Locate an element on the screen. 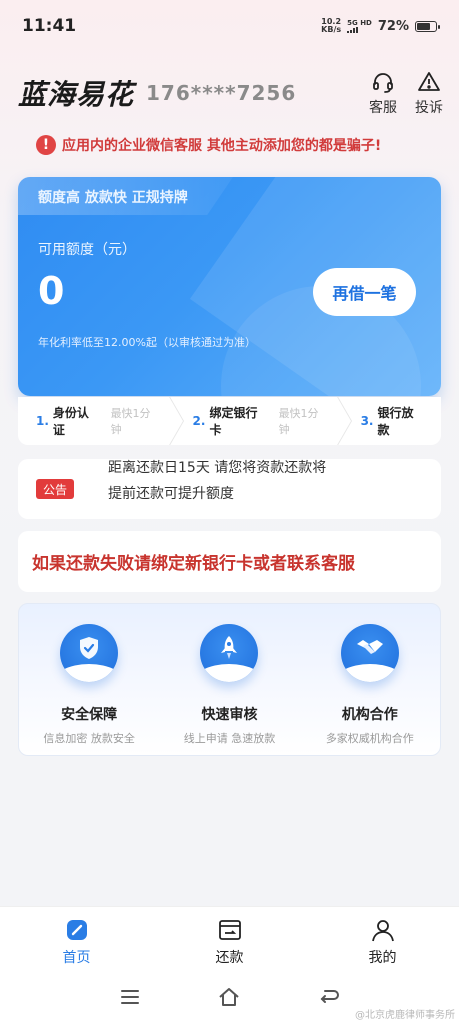 Image resolution: width=459 pixels, height=1024 pixels. status-indicators: 10.2 KB/s 5G HD 72% is located at coordinates (380, 26).